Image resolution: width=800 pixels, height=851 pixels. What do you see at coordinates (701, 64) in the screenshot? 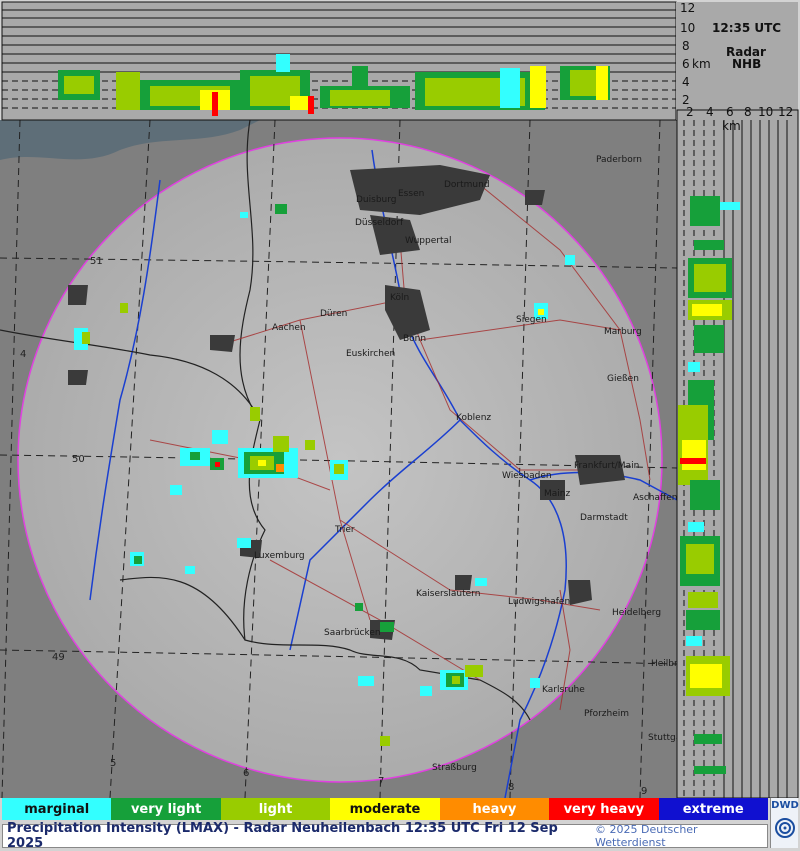
I see `height-axis-unit: km` at bounding box center [701, 64].